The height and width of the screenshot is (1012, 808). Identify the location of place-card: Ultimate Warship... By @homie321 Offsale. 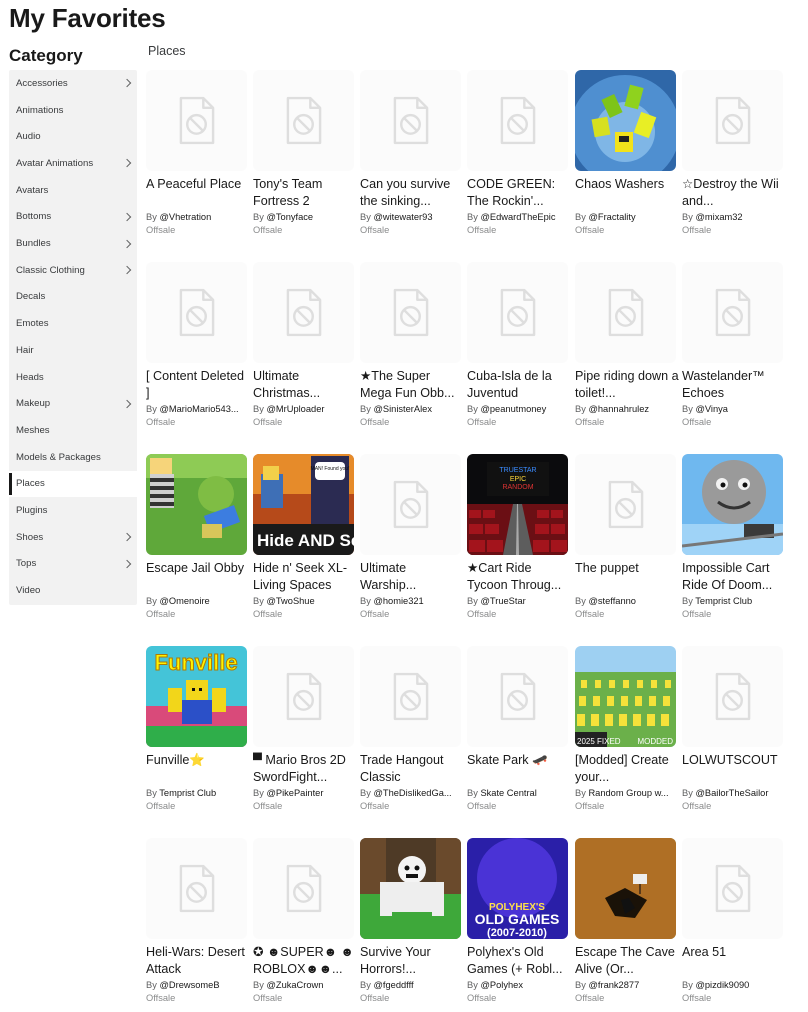
(410, 549).